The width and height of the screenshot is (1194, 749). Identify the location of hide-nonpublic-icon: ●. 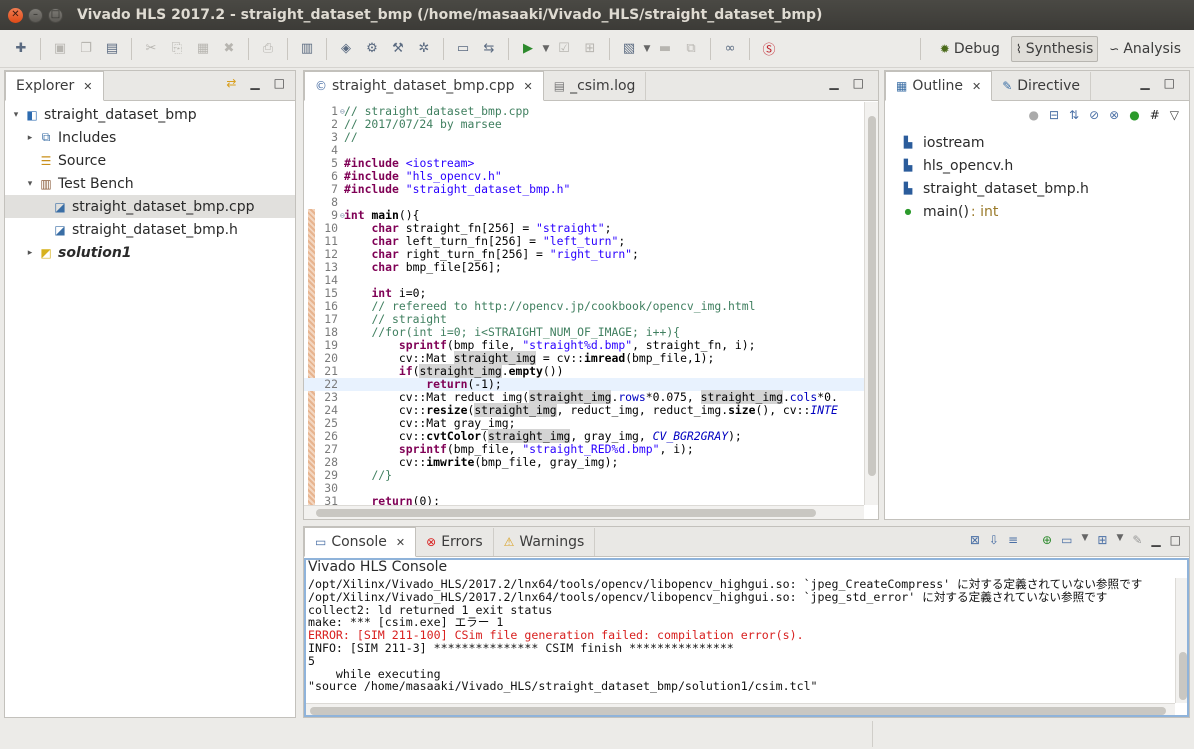
(1134, 115).